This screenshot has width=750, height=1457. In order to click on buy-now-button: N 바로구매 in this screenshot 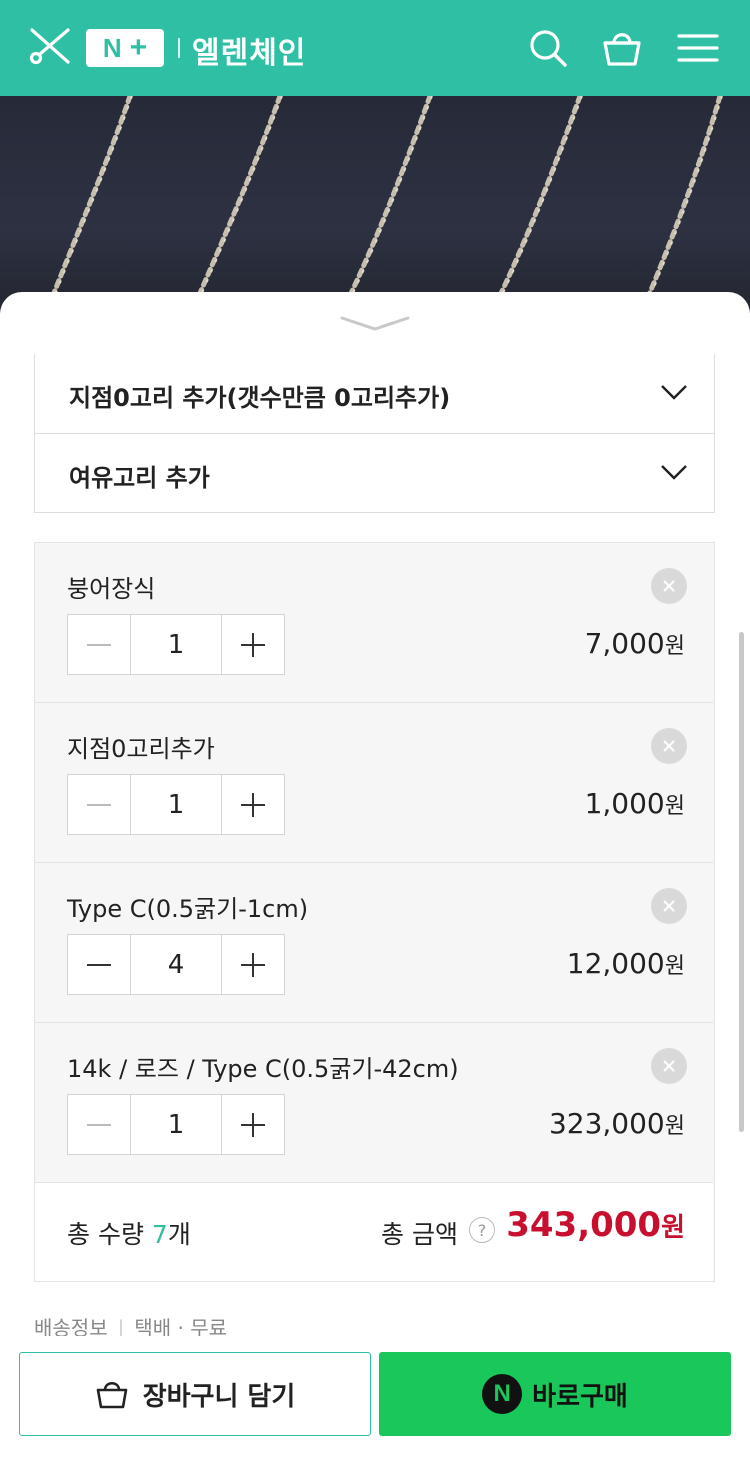, I will do `click(555, 1394)`.